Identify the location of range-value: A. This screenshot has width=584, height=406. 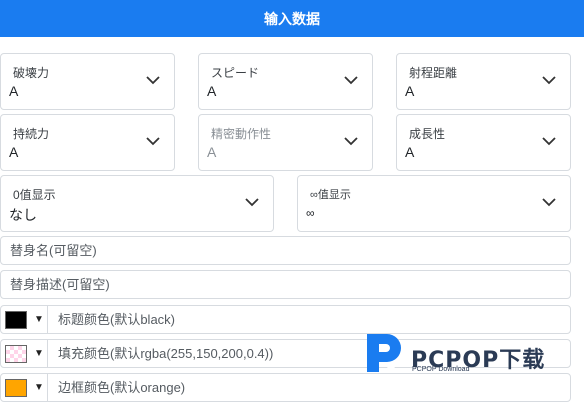
(410, 91).